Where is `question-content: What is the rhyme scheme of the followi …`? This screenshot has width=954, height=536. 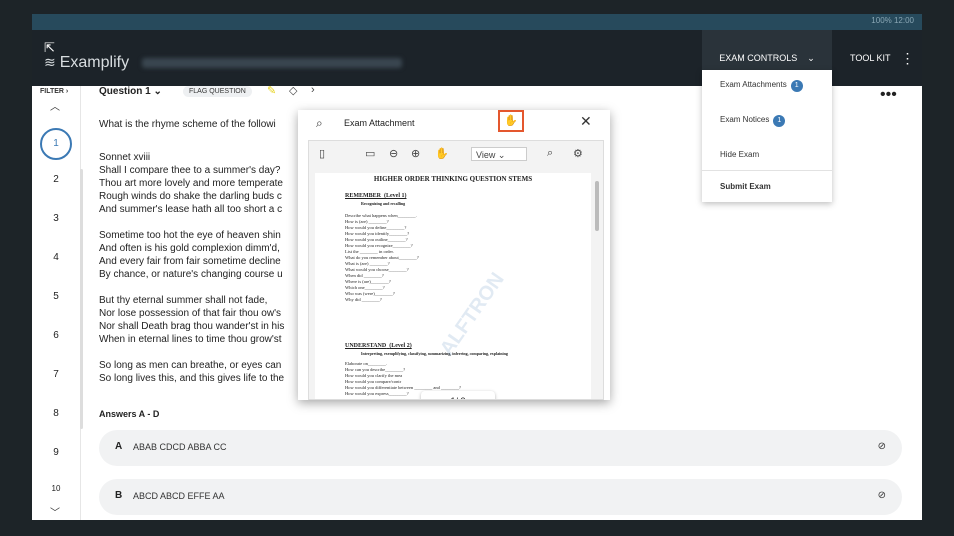 question-content: What is the rhyme scheme of the followi … is located at coordinates (191, 251).